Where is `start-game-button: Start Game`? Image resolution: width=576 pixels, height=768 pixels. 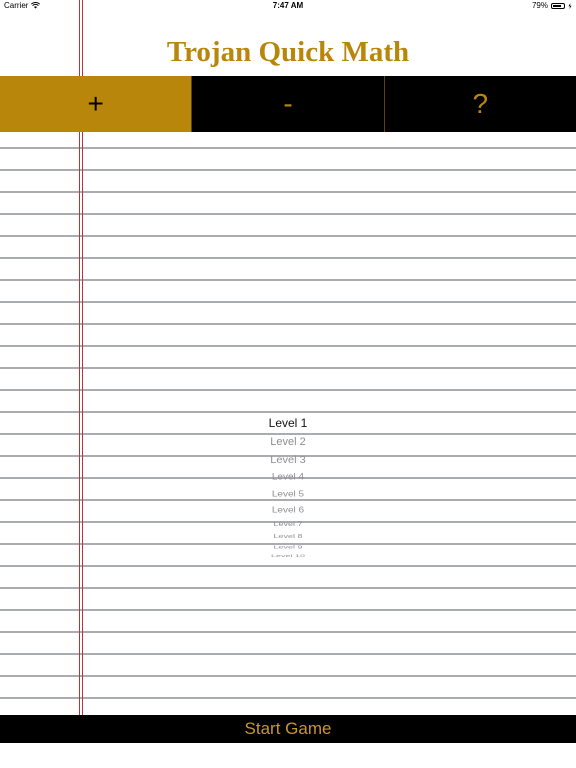 start-game-button: Start Game is located at coordinates (288, 729).